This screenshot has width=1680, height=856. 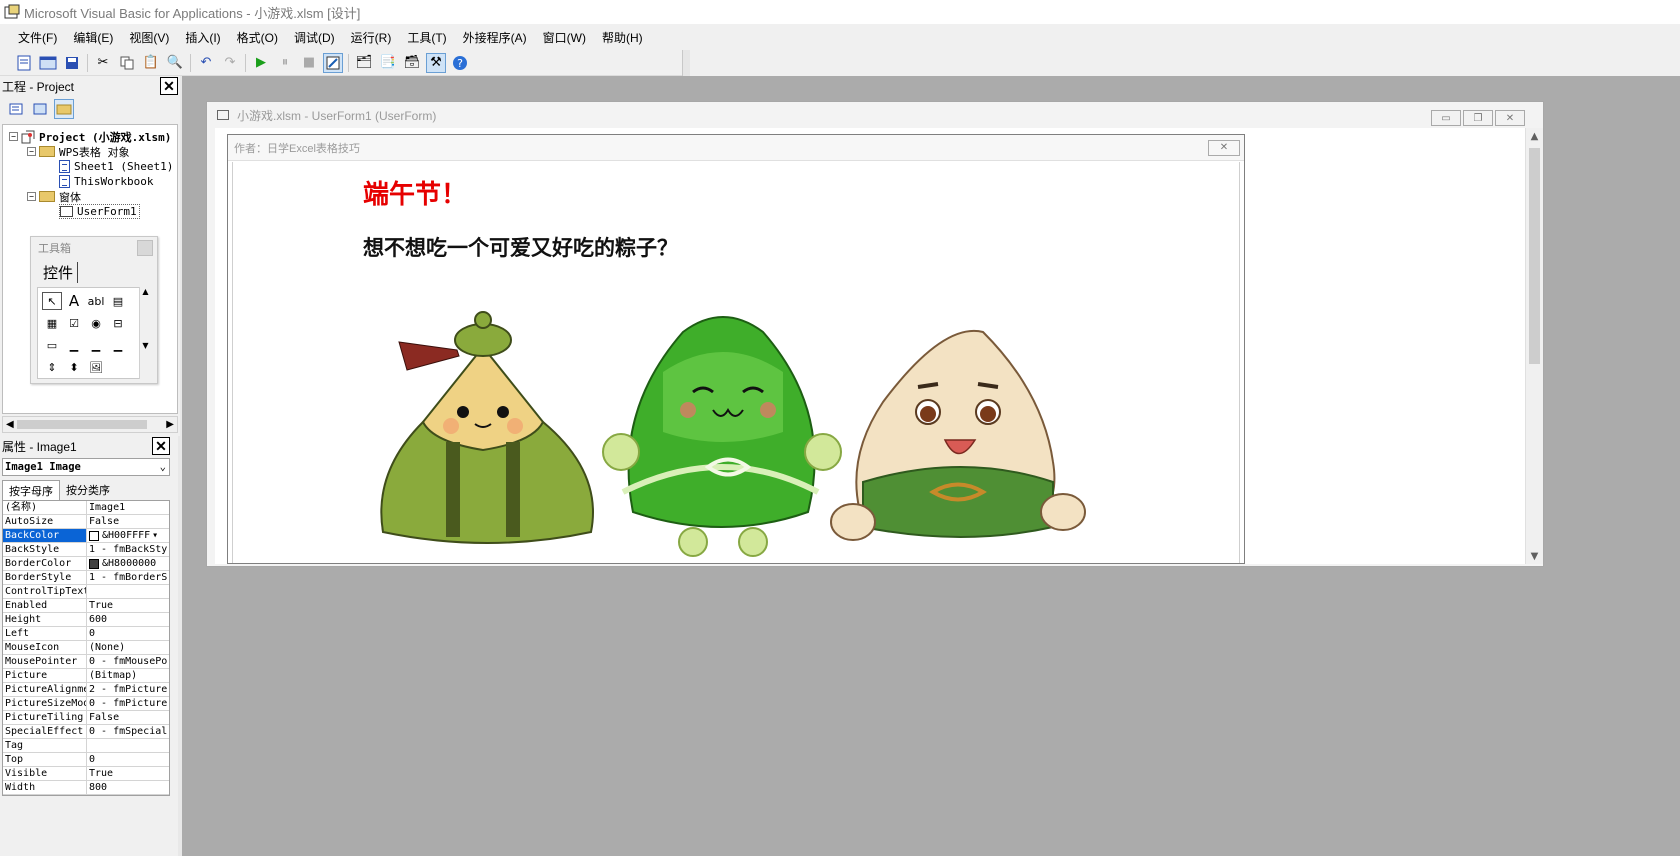 I want to click on label-tool-icon: A, so click(x=74, y=301).